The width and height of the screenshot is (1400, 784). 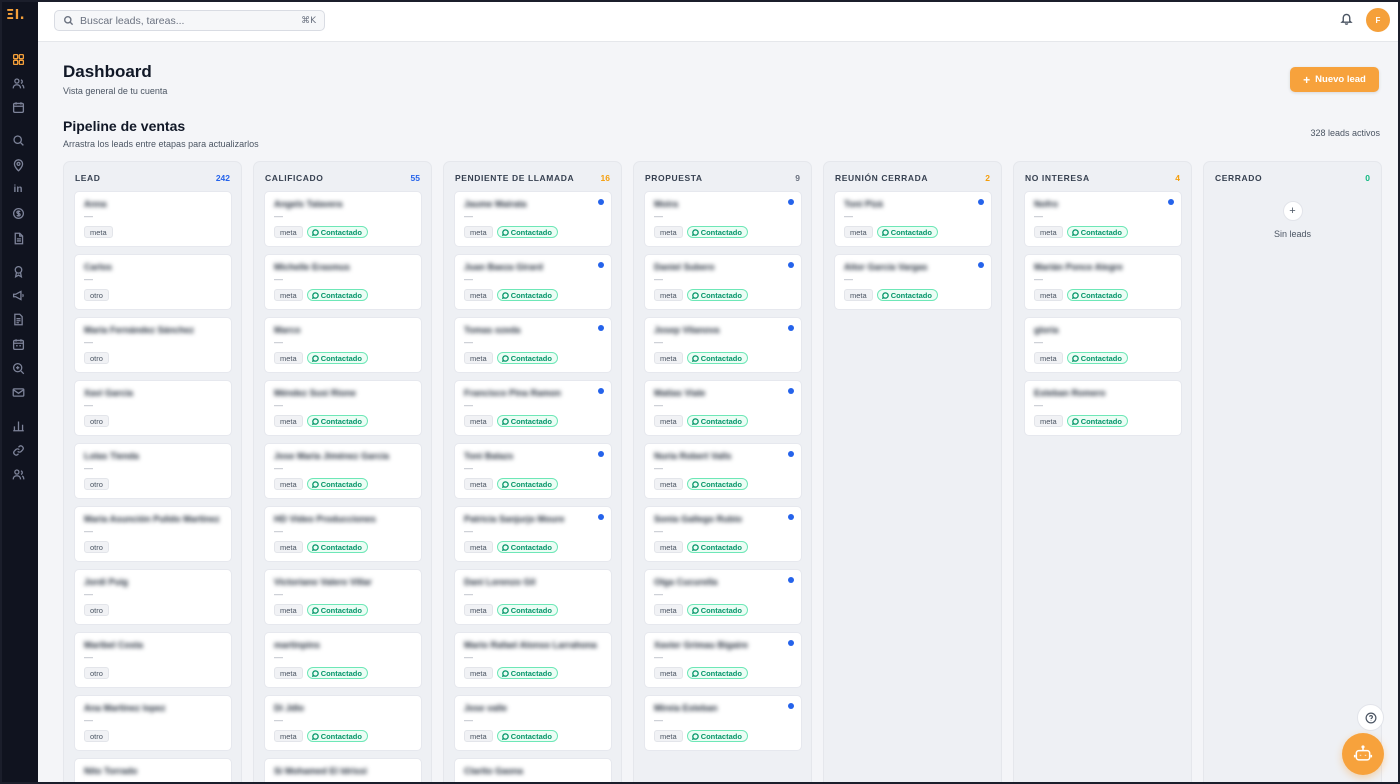 I want to click on lead-card: Esteban Romero — meta Contactado, so click(x=1103, y=408).